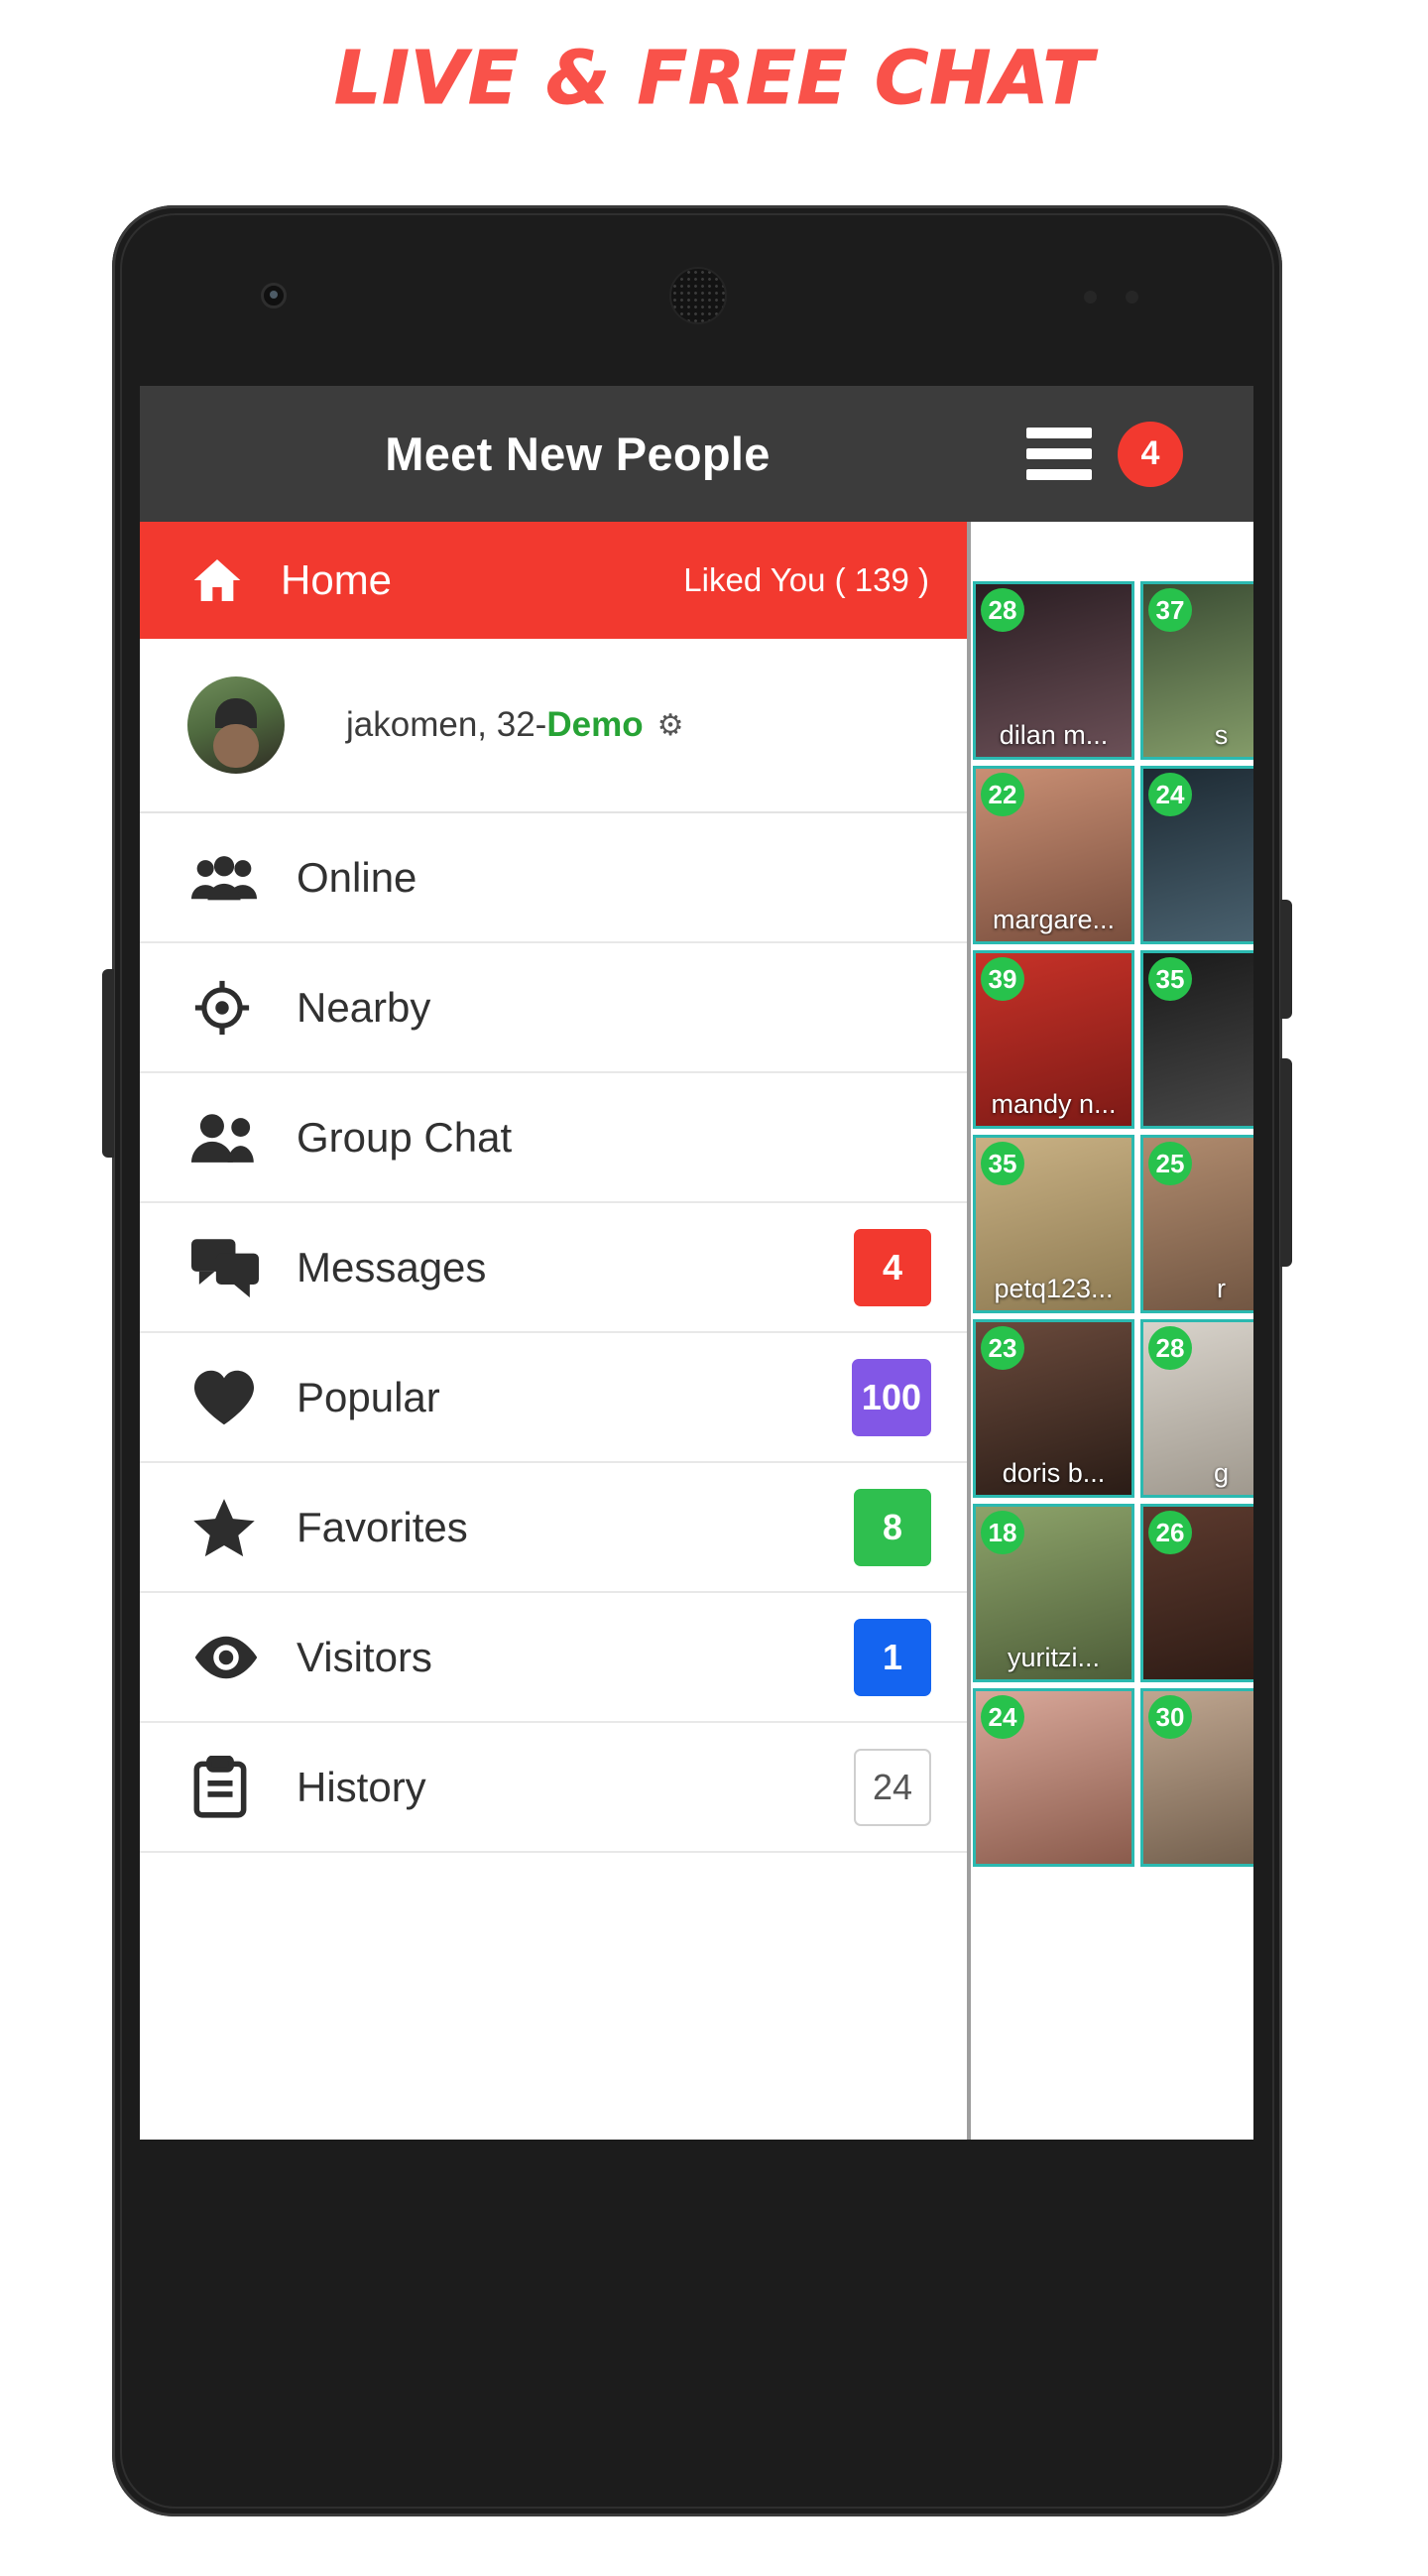 The height and width of the screenshot is (2576, 1428). What do you see at coordinates (1002, 1532) in the screenshot?
I see `age-badge: 18` at bounding box center [1002, 1532].